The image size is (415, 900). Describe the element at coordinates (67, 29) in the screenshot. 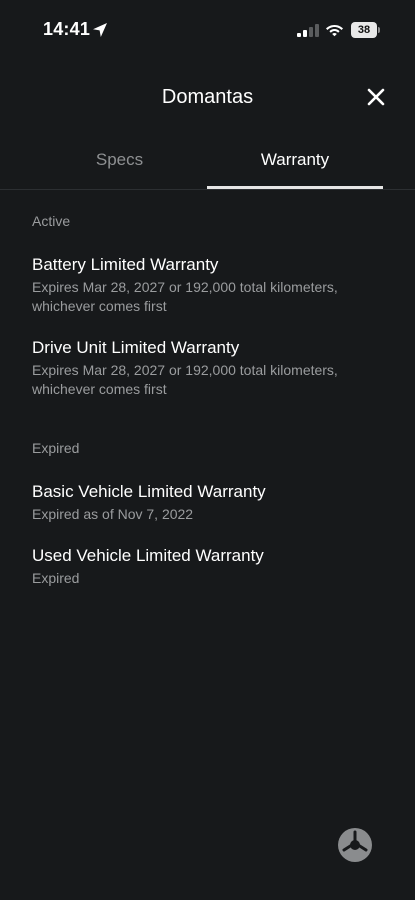

I see `status-time: 14:41` at that location.